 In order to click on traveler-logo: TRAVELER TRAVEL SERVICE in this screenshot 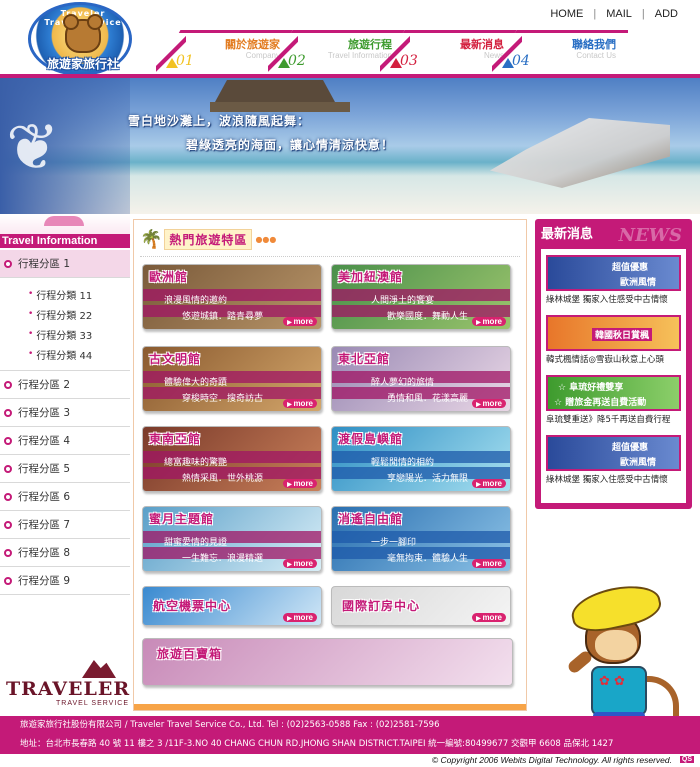, I will do `click(65, 687)`.